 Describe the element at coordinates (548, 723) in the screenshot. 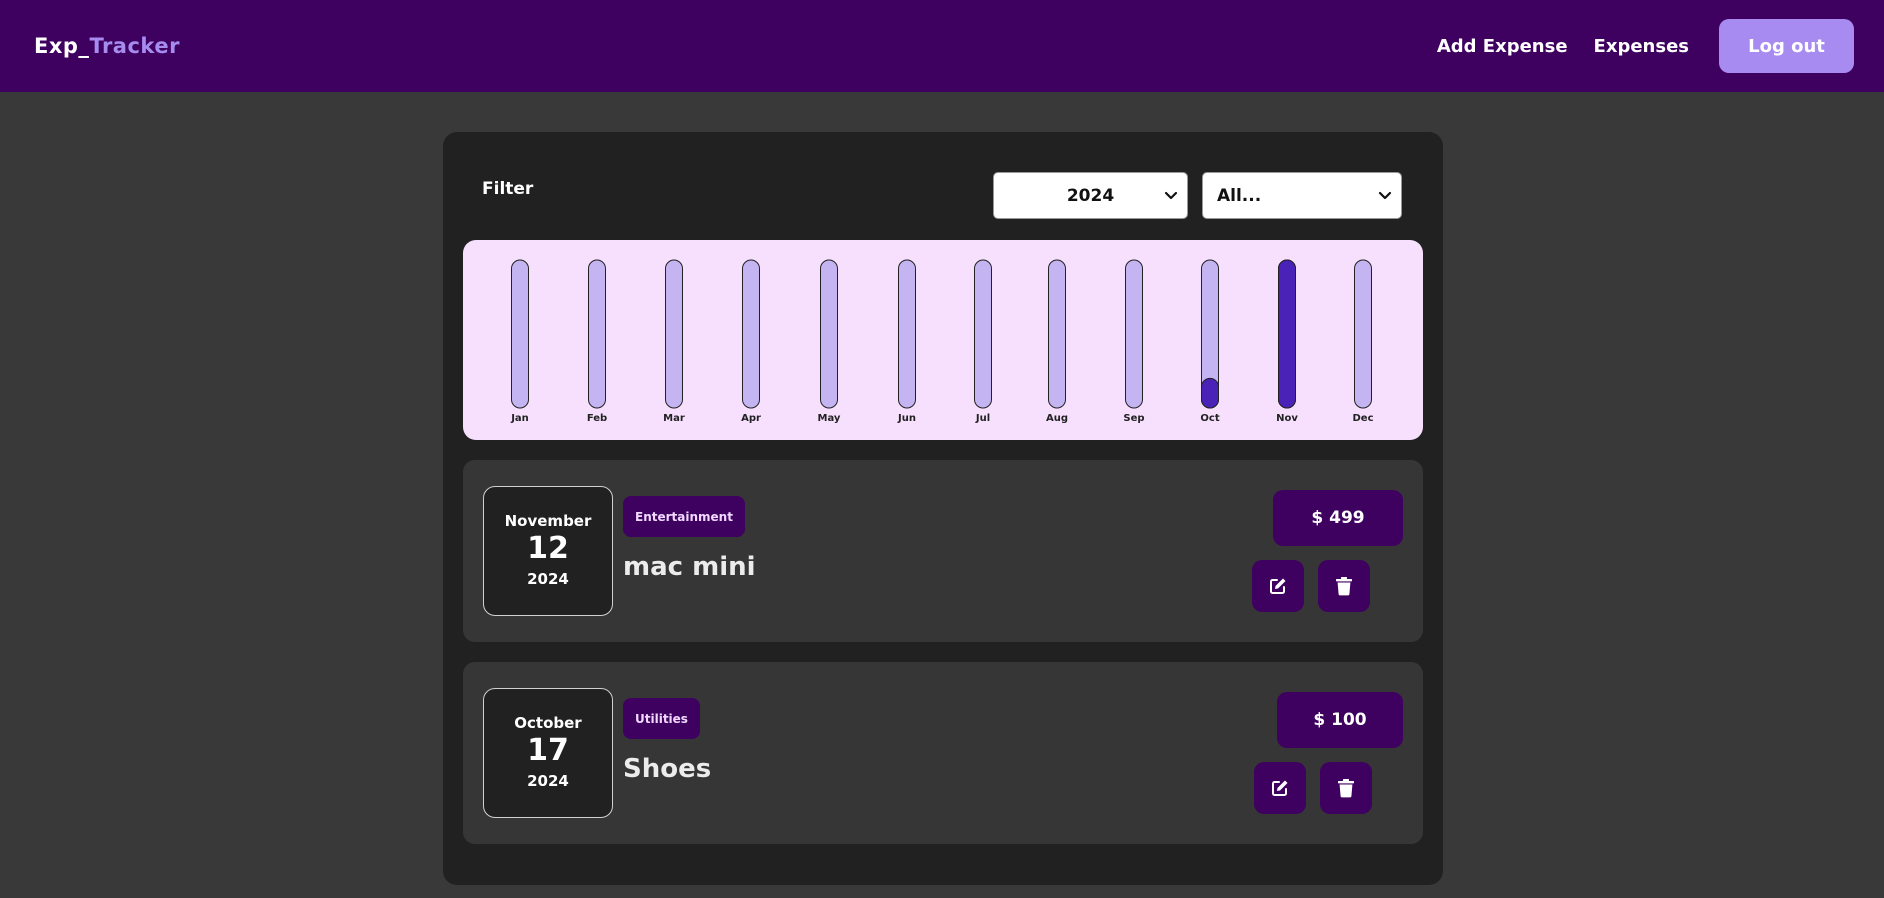

I see `expense-date-month: October` at that location.